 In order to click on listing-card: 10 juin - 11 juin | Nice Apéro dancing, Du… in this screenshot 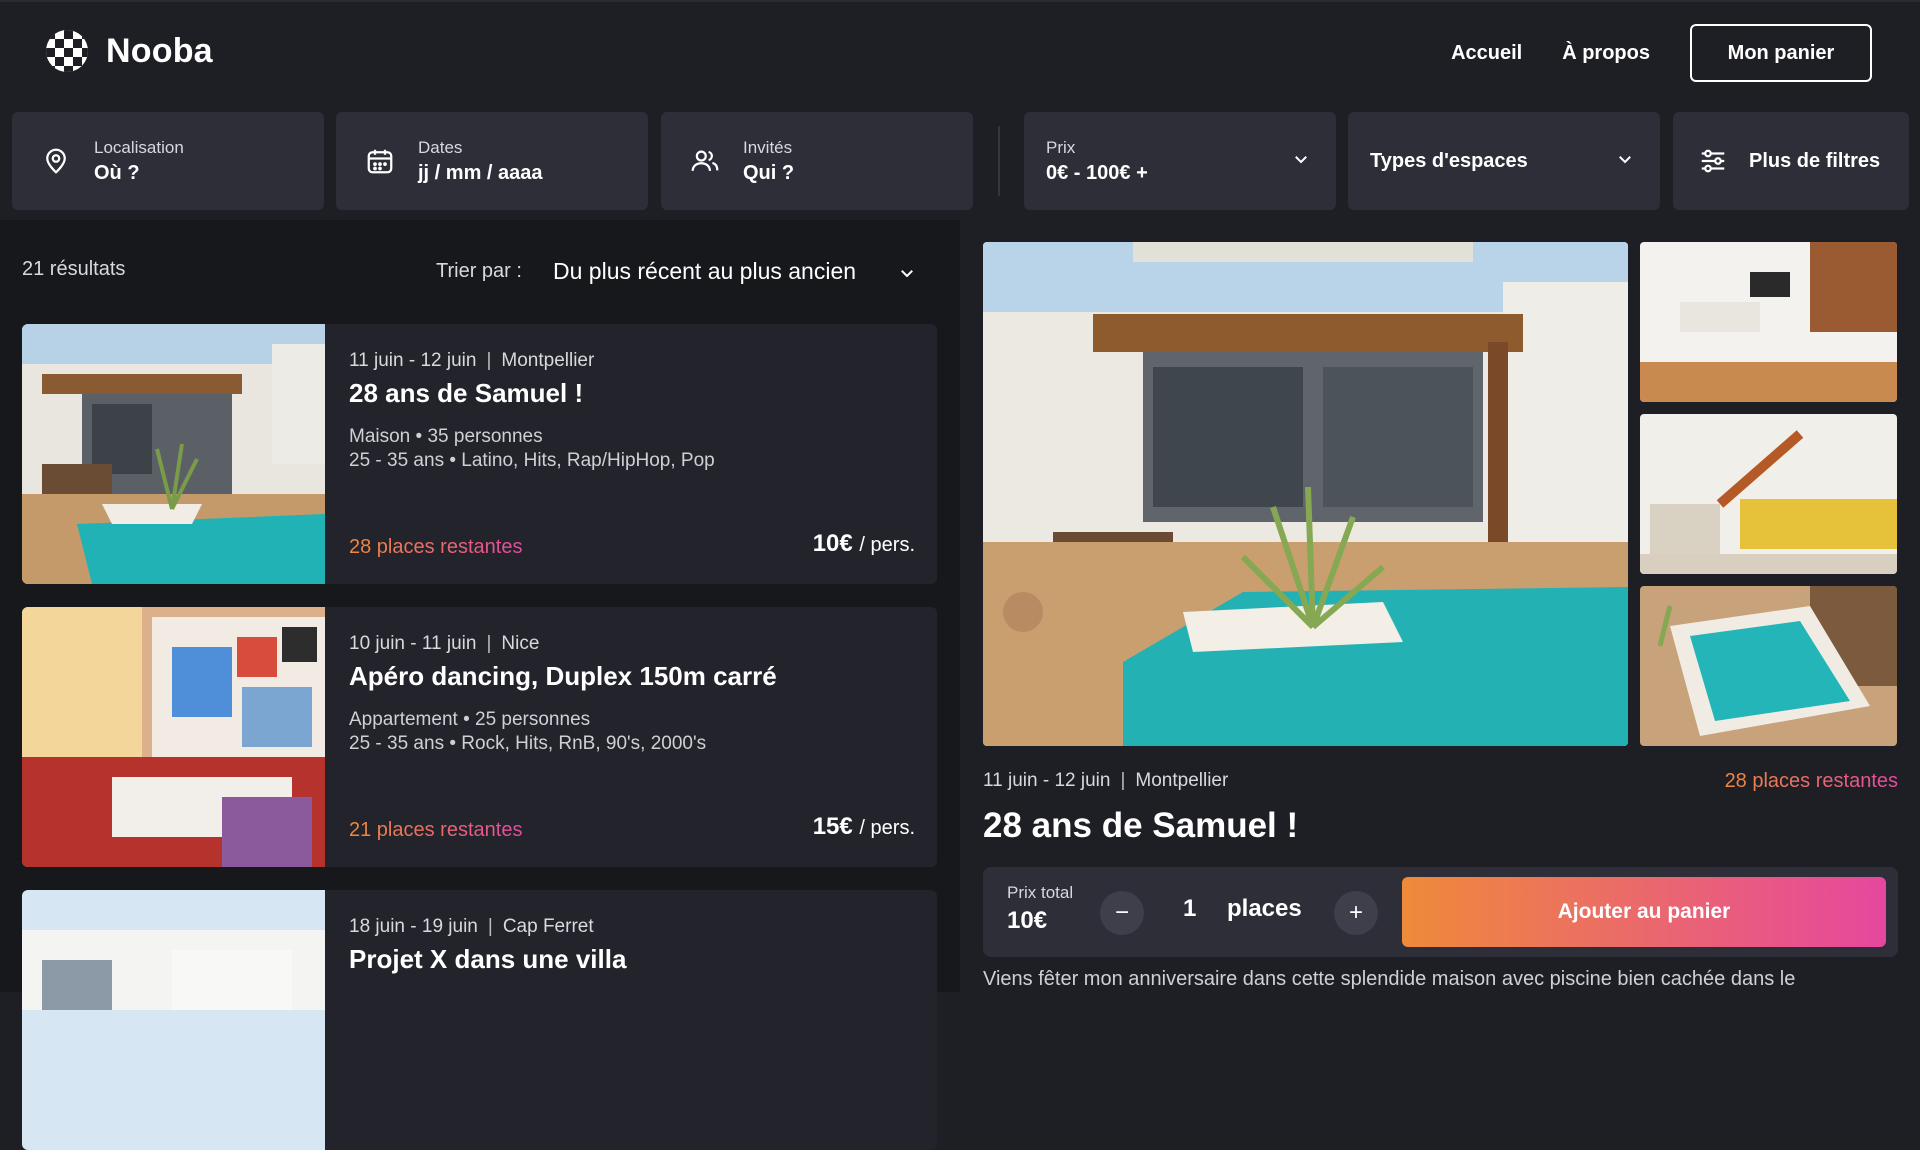, I will do `click(479, 737)`.